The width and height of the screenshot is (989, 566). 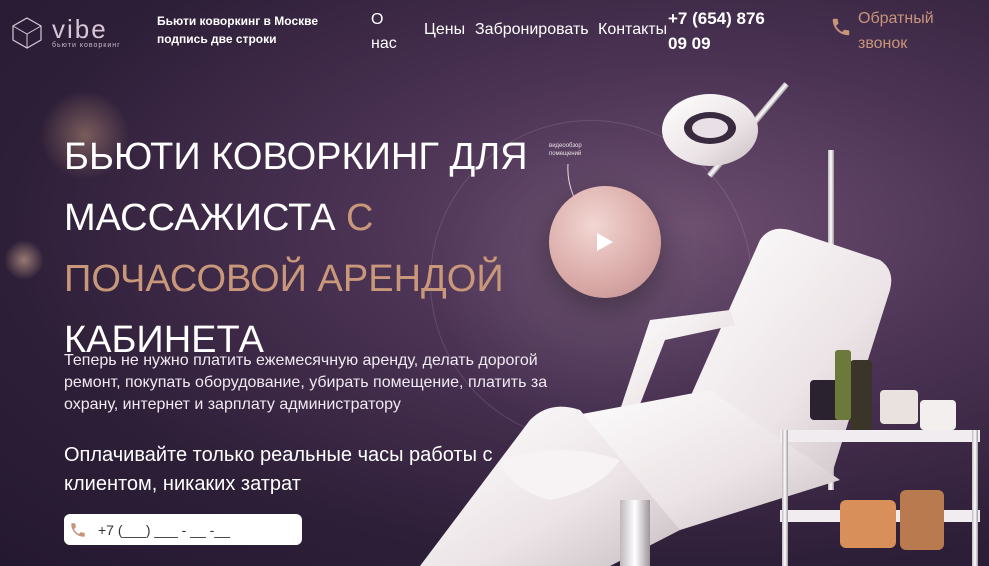 What do you see at coordinates (444, 30) in the screenshot?
I see `nav-prices: Цены` at bounding box center [444, 30].